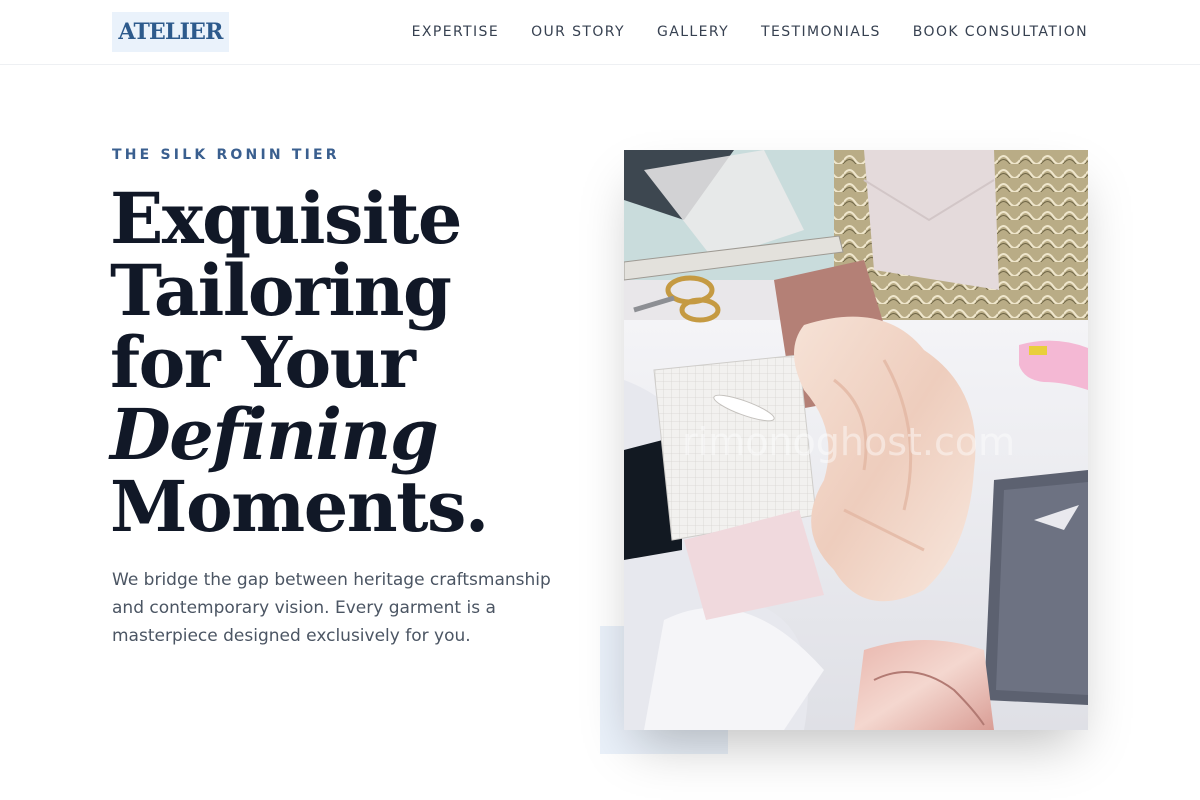 This screenshot has height=800, width=1200. I want to click on hero-eyebrow: THE SILK RONIN TIER, so click(226, 155).